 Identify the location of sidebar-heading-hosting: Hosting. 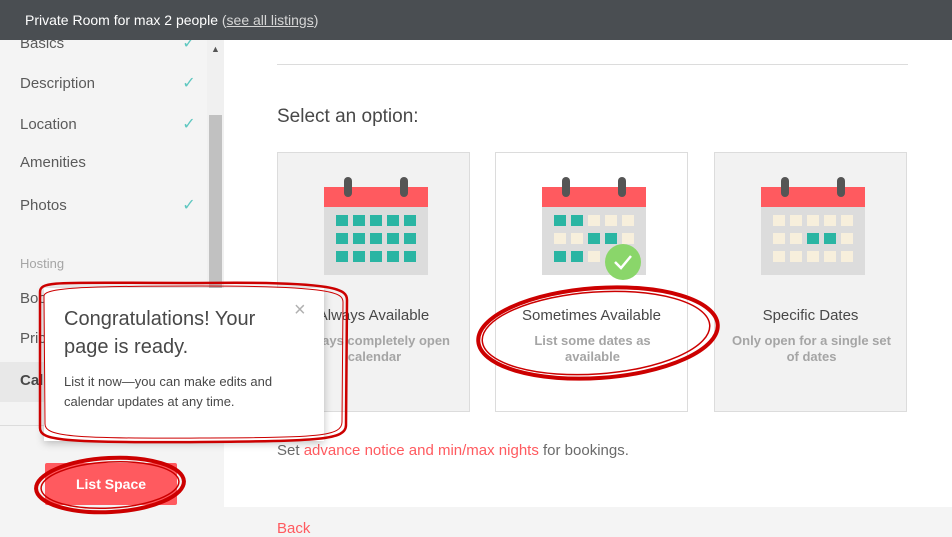
(42, 263).